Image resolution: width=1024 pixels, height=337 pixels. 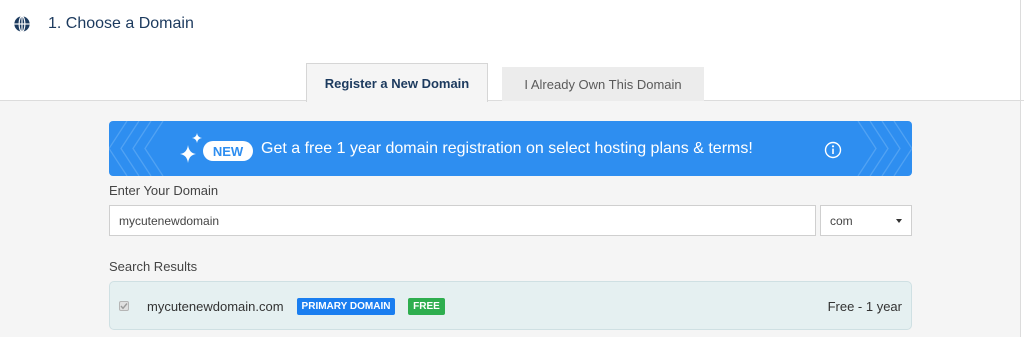 What do you see at coordinates (603, 84) in the screenshot?
I see `tab-already-own-domain: I Already Own This Domain` at bounding box center [603, 84].